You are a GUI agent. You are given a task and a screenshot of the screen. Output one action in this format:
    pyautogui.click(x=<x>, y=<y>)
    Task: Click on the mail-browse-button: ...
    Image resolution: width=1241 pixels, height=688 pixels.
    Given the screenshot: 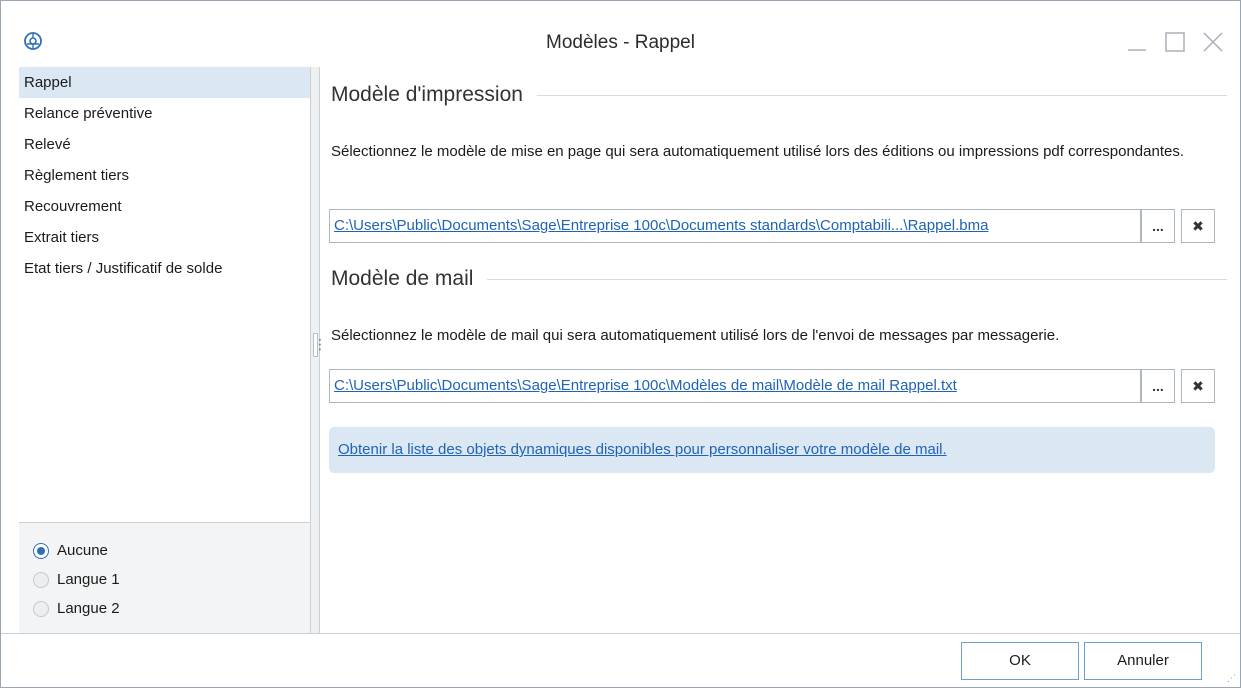 What is the action you would take?
    pyautogui.click(x=1158, y=386)
    